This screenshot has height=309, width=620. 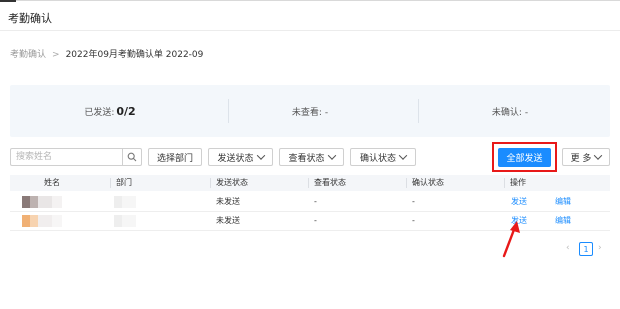 I want to click on breadcrumb: 考勤确认 >2022年09月考勤确认单 2022-09, so click(x=106, y=53).